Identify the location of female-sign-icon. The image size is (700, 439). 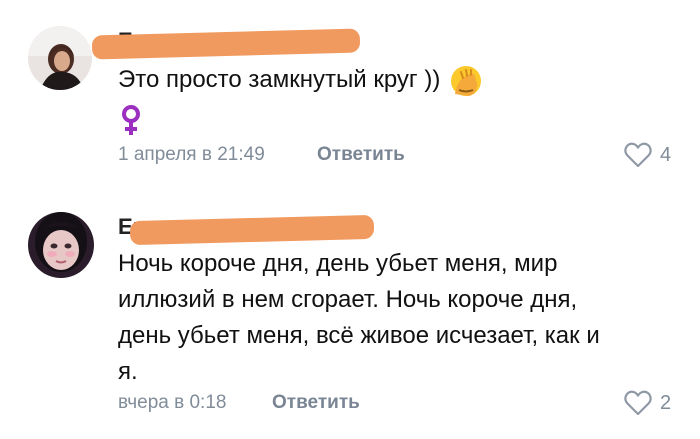
(131, 121).